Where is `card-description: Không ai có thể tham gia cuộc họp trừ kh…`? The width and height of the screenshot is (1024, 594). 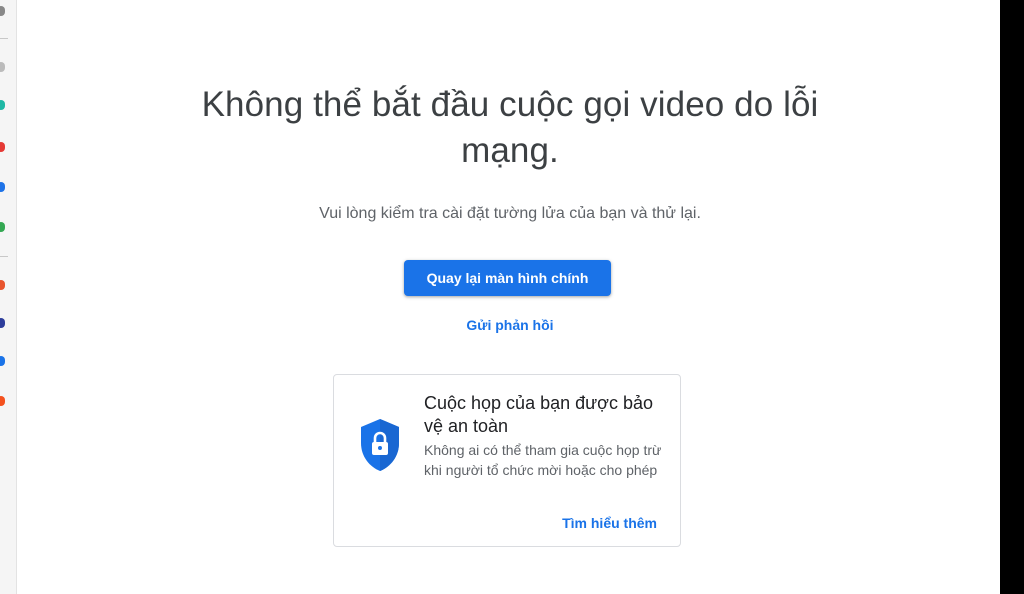
card-description: Không ai có thể tham gia cuộc họp trừ kh… is located at coordinates (543, 460).